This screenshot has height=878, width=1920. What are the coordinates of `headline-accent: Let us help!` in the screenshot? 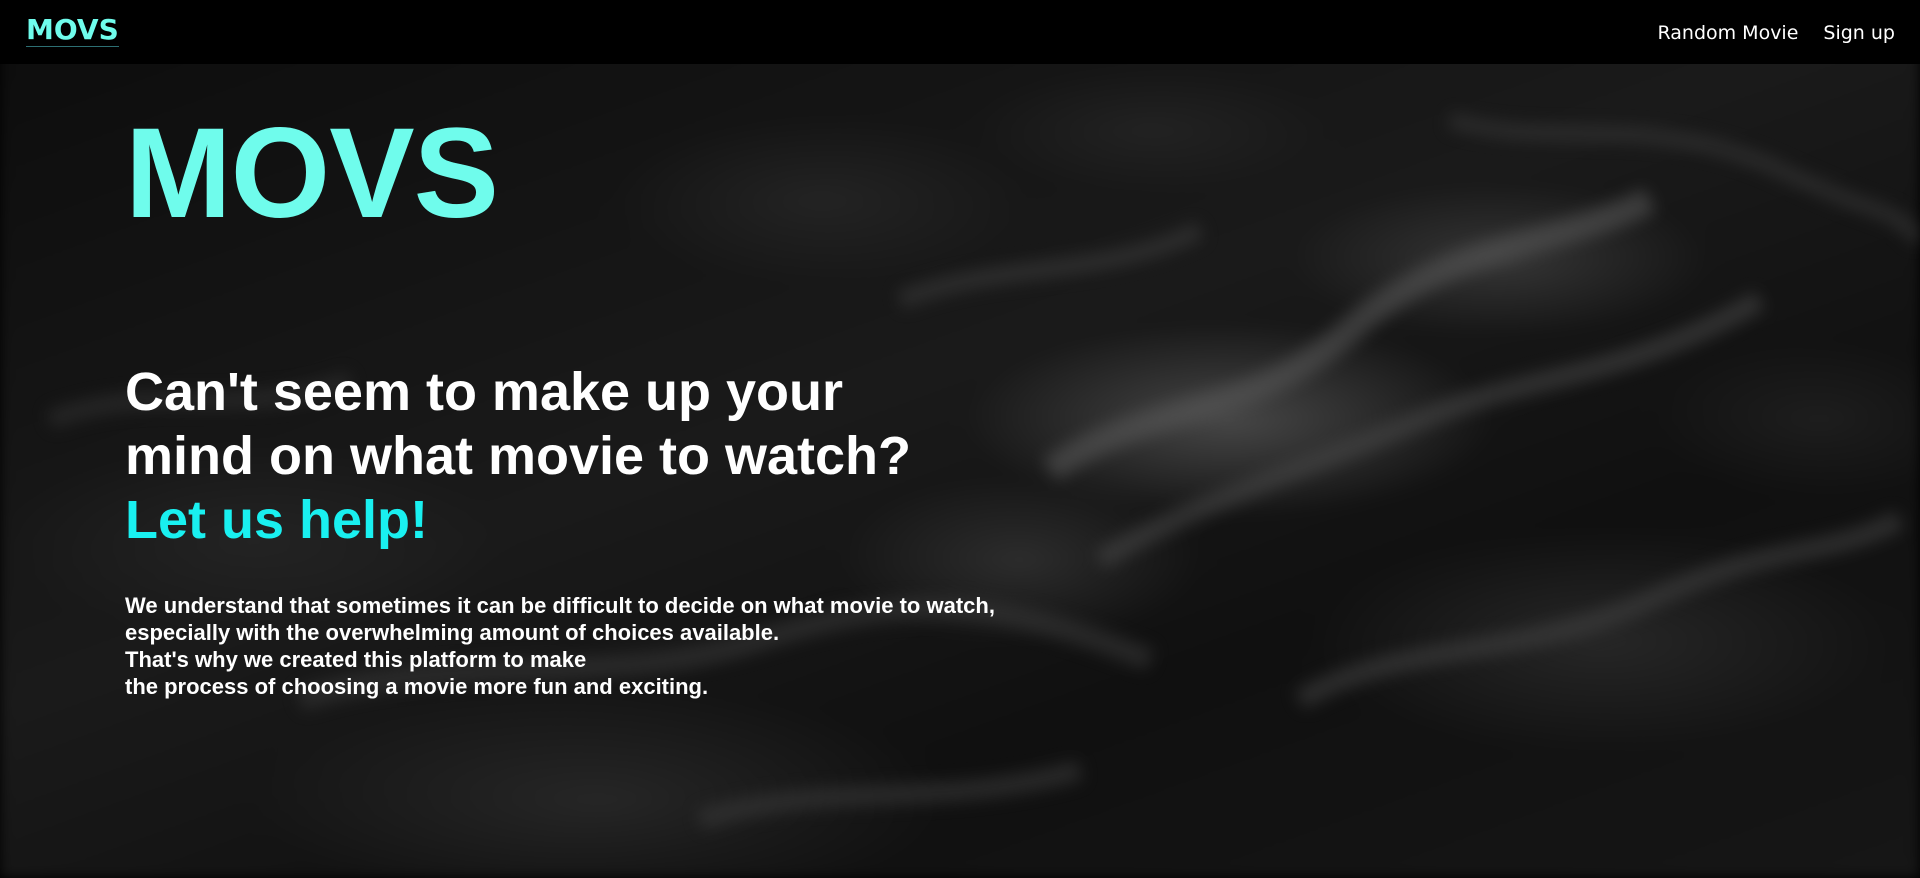 It's located at (277, 520).